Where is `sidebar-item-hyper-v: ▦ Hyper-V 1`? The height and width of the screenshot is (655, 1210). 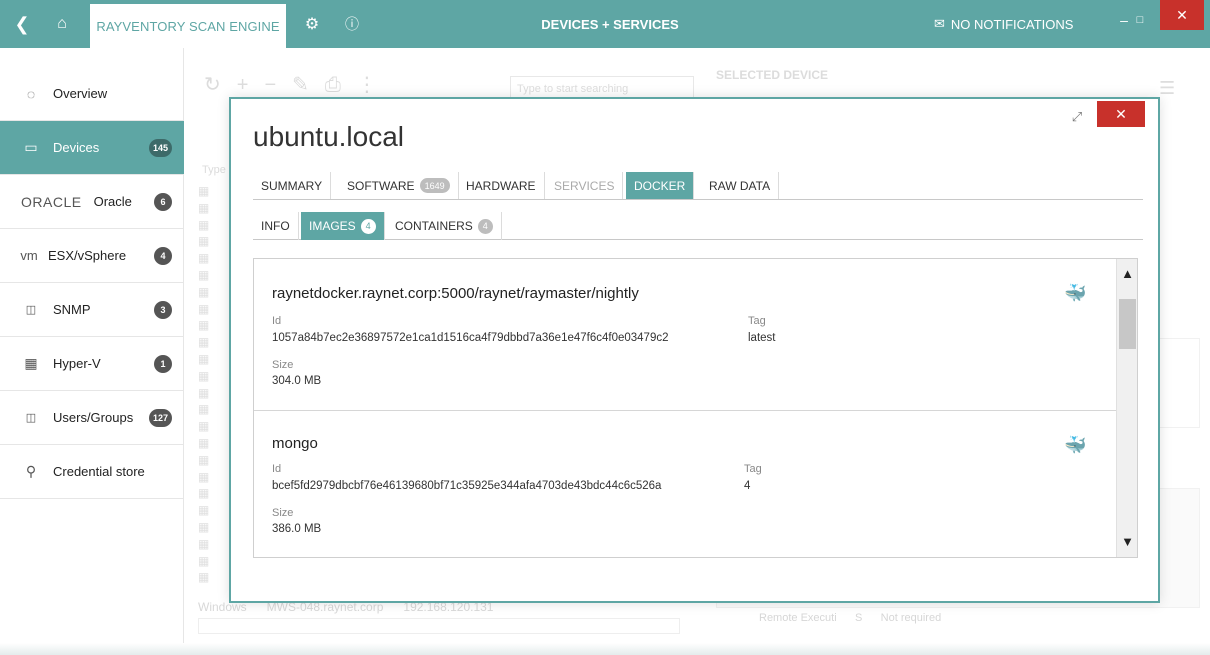
sidebar-item-hyper-v: ▦ Hyper-V 1 is located at coordinates (92, 364).